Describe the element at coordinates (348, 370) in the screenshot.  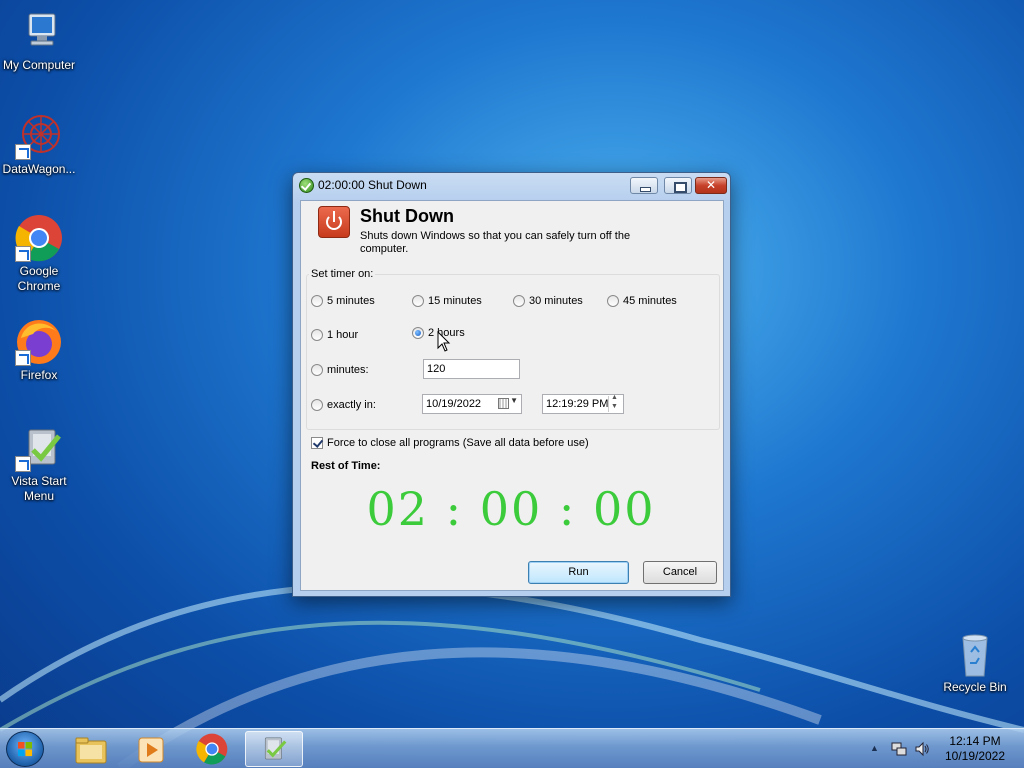
I see `radio-label: minutes:` at that location.